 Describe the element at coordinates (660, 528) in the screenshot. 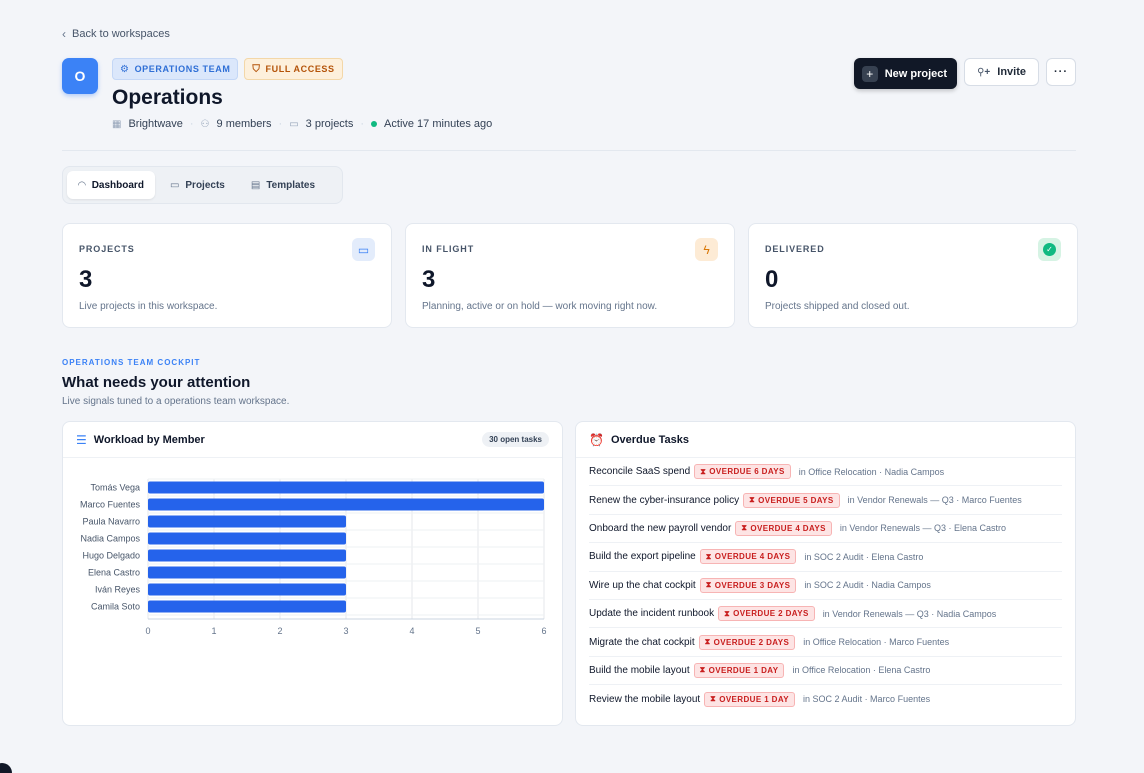

I see `task-name: Onboard the new payroll vendor` at that location.